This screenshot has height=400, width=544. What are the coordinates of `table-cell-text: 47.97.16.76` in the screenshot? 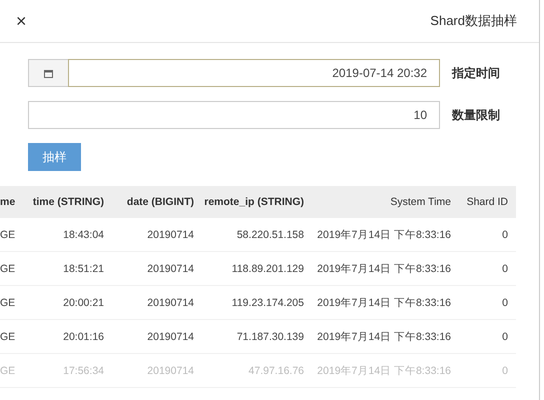 It's located at (276, 370).